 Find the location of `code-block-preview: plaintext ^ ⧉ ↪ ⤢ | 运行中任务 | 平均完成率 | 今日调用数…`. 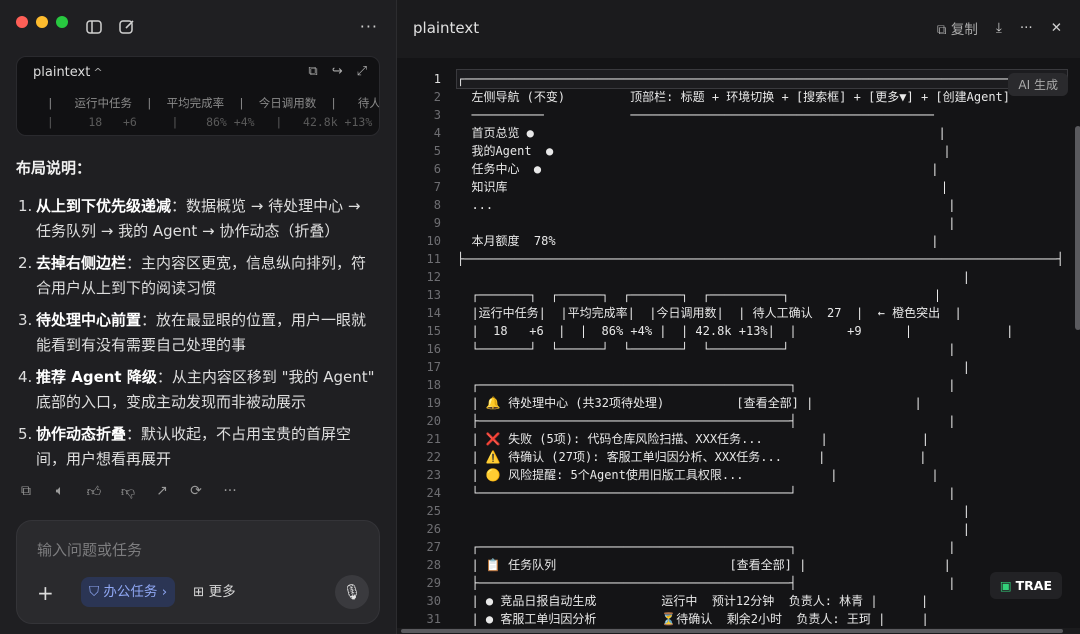

code-block-preview: plaintext ^ ⧉ ↪ ⤢ | 运行中任务 | 平均完成率 | 今日调用数… is located at coordinates (198, 96).